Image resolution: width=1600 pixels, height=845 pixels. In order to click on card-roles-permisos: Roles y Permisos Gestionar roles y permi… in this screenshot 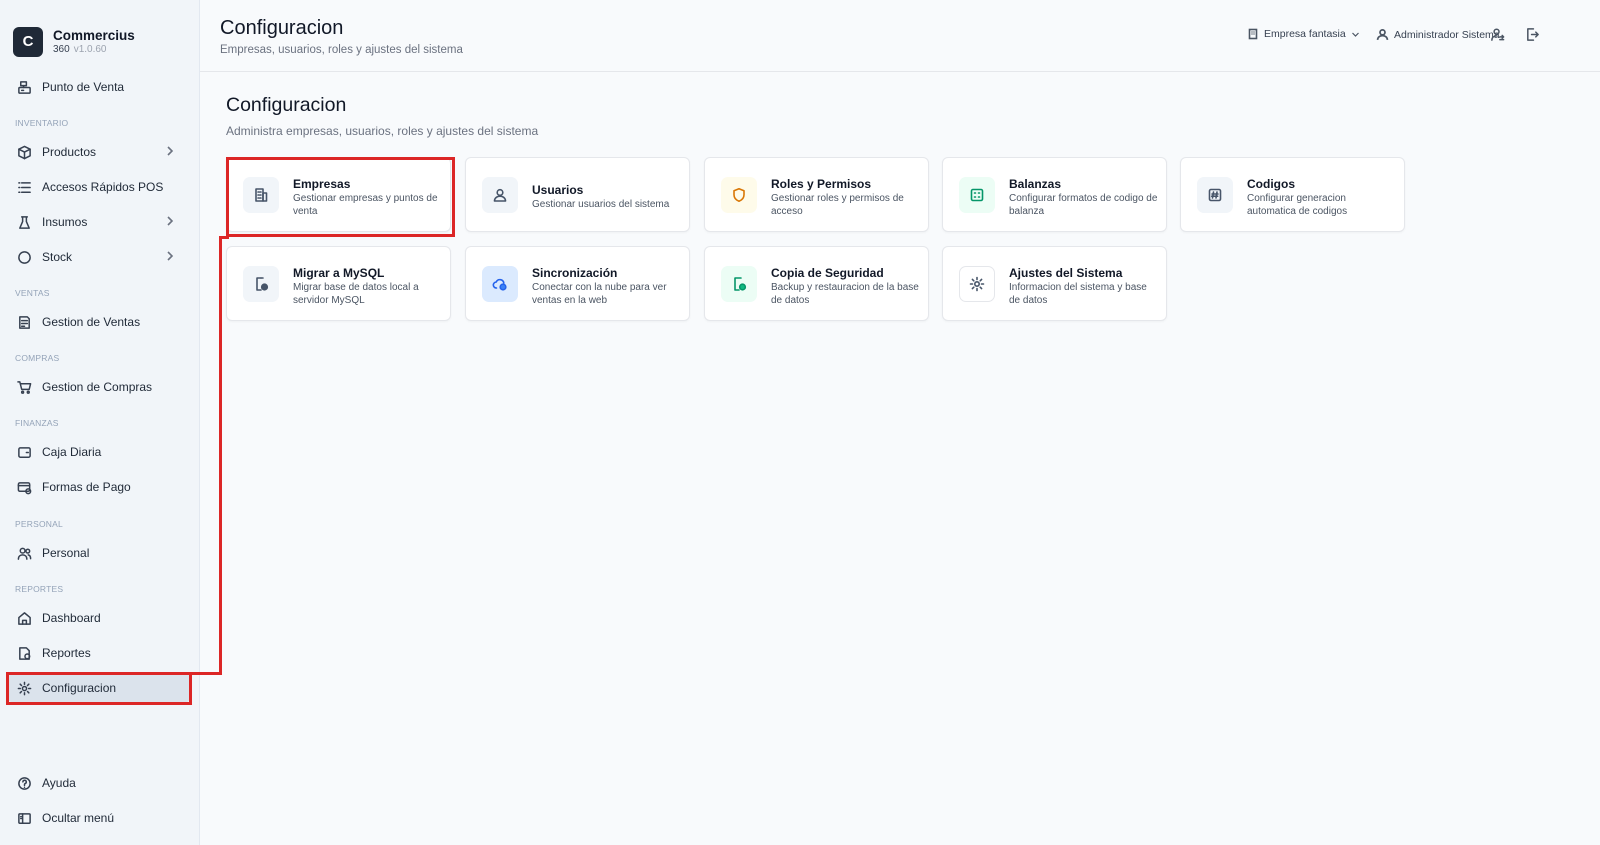, I will do `click(816, 194)`.